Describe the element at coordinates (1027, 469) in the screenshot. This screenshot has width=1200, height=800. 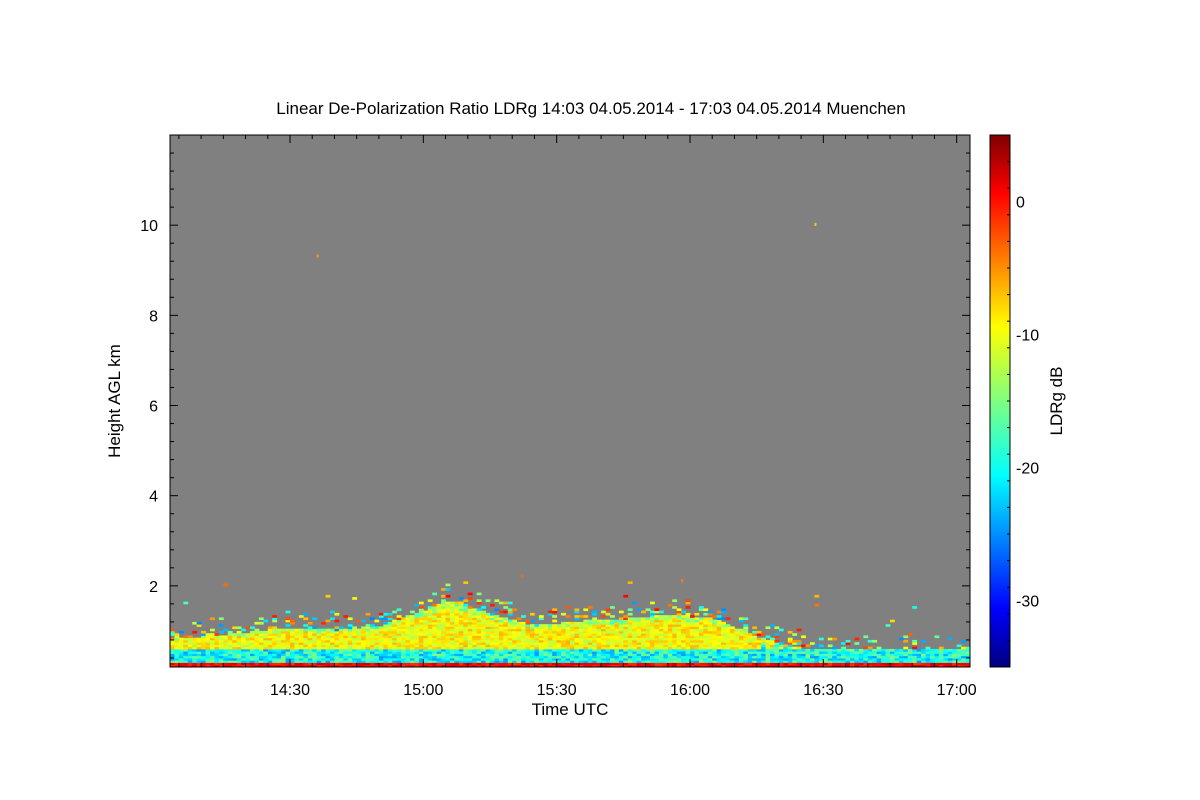
I see `colorbar-tick-label: -20` at that location.